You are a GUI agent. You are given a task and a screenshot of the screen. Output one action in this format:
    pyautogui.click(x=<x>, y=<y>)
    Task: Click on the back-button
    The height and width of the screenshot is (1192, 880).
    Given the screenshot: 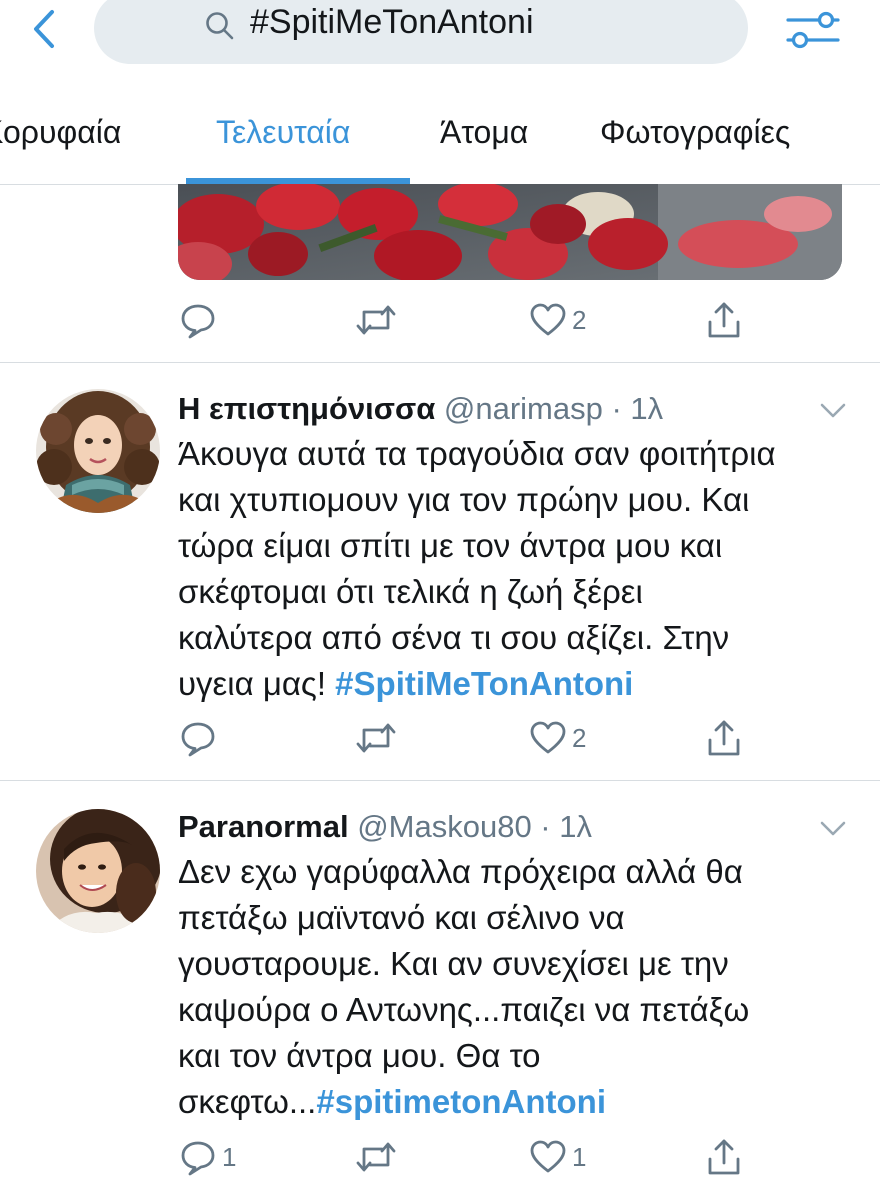 What is the action you would take?
    pyautogui.click(x=46, y=29)
    